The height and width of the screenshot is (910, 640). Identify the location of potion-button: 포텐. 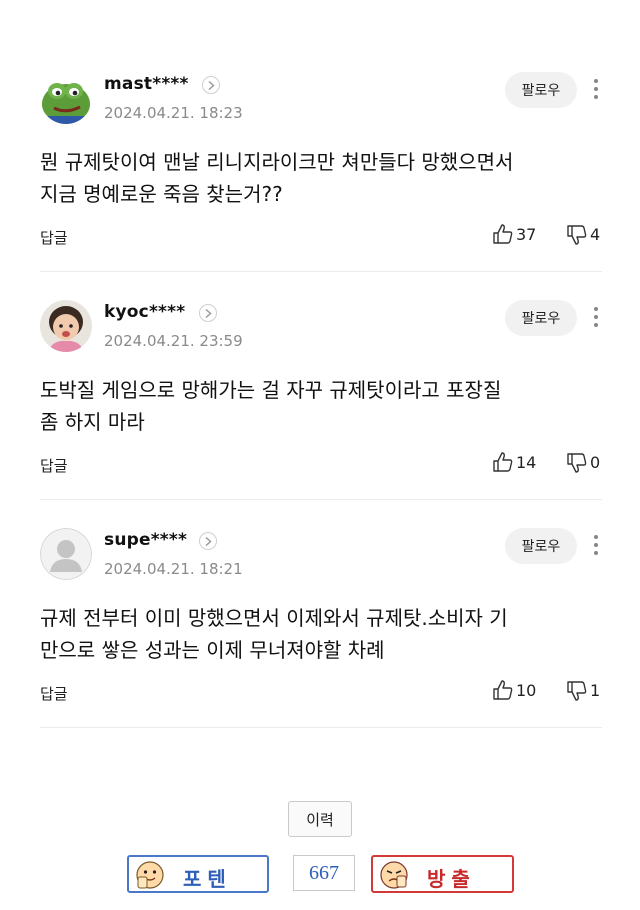
(198, 874).